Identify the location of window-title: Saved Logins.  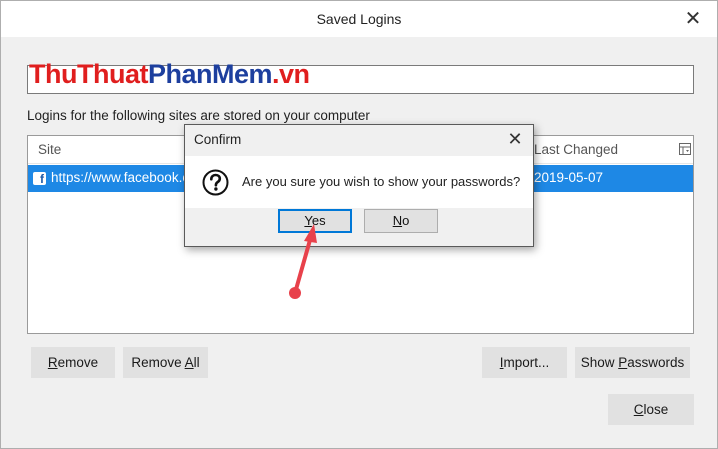
(359, 19).